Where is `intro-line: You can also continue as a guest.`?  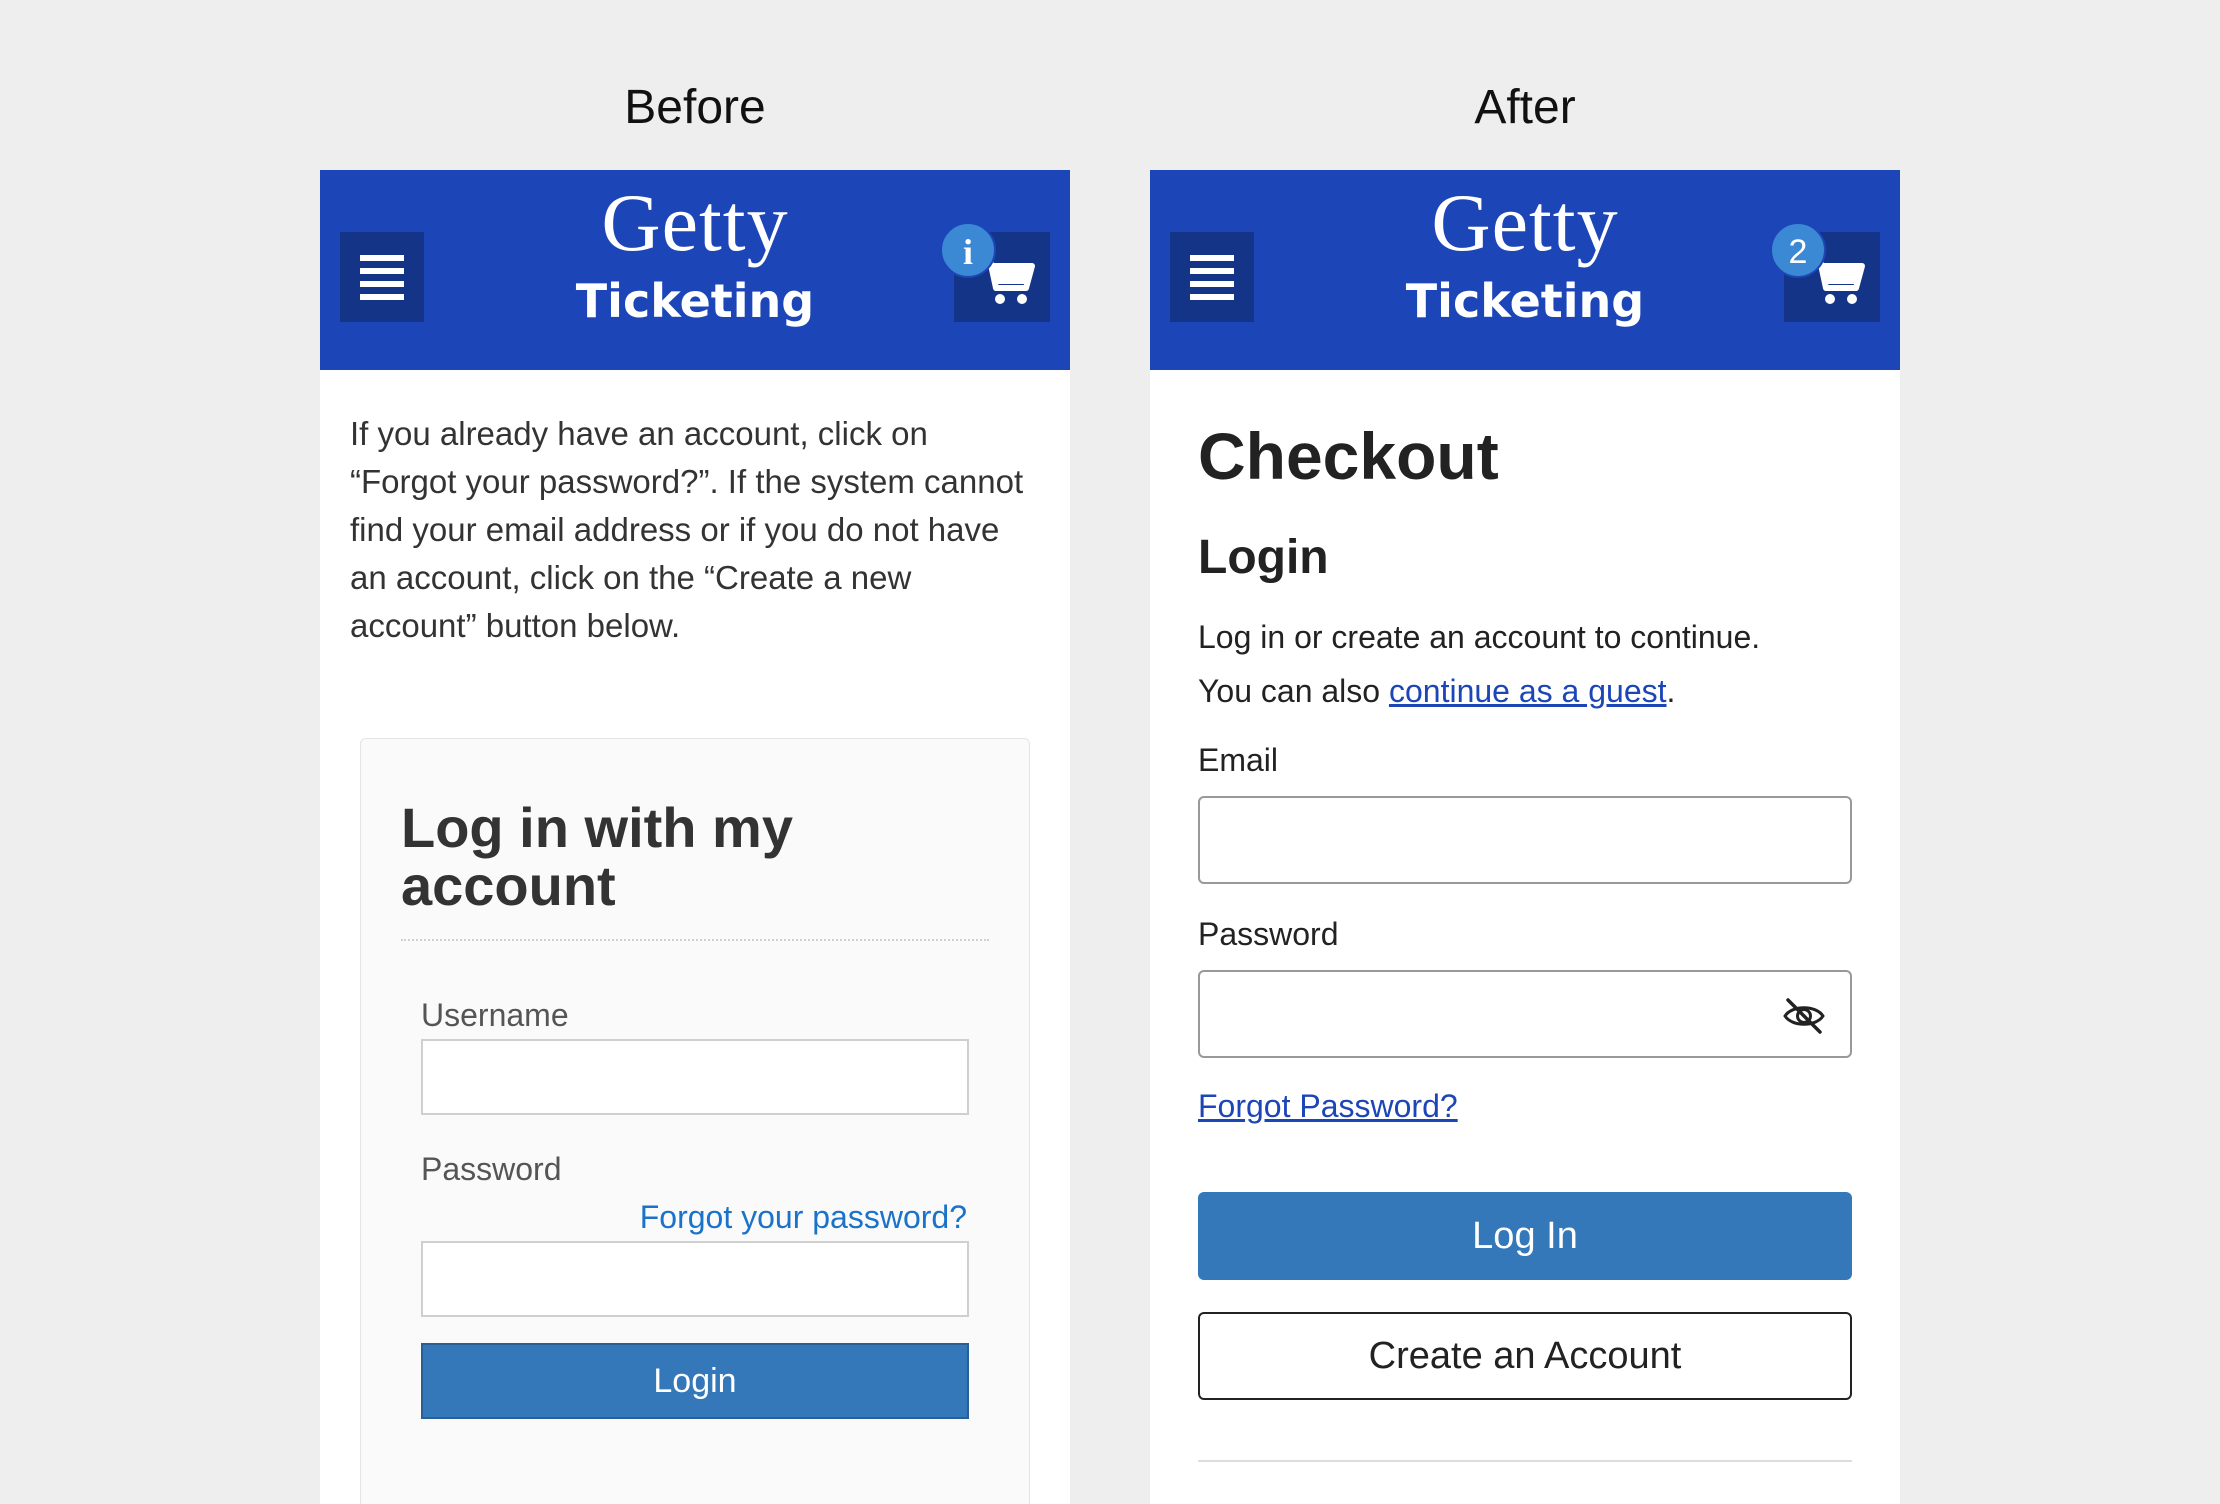
intro-line: You can also continue as a guest. is located at coordinates (1538, 691).